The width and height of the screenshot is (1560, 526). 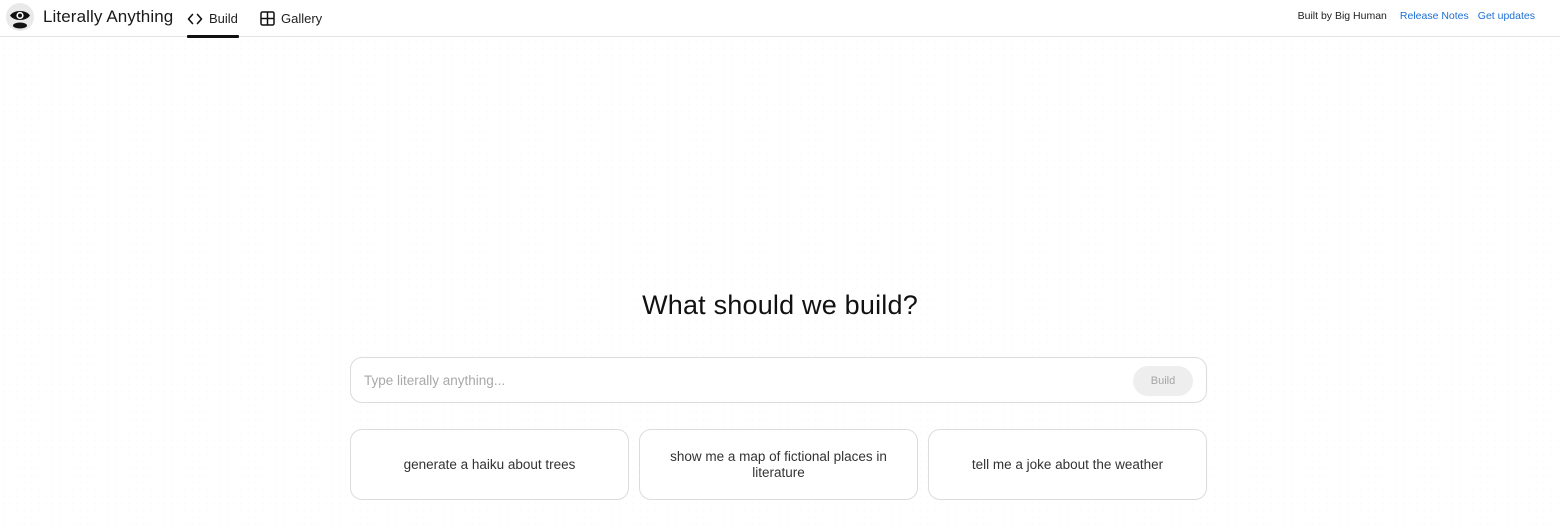 What do you see at coordinates (302, 18) in the screenshot?
I see `tab-gallery-label: Gallery` at bounding box center [302, 18].